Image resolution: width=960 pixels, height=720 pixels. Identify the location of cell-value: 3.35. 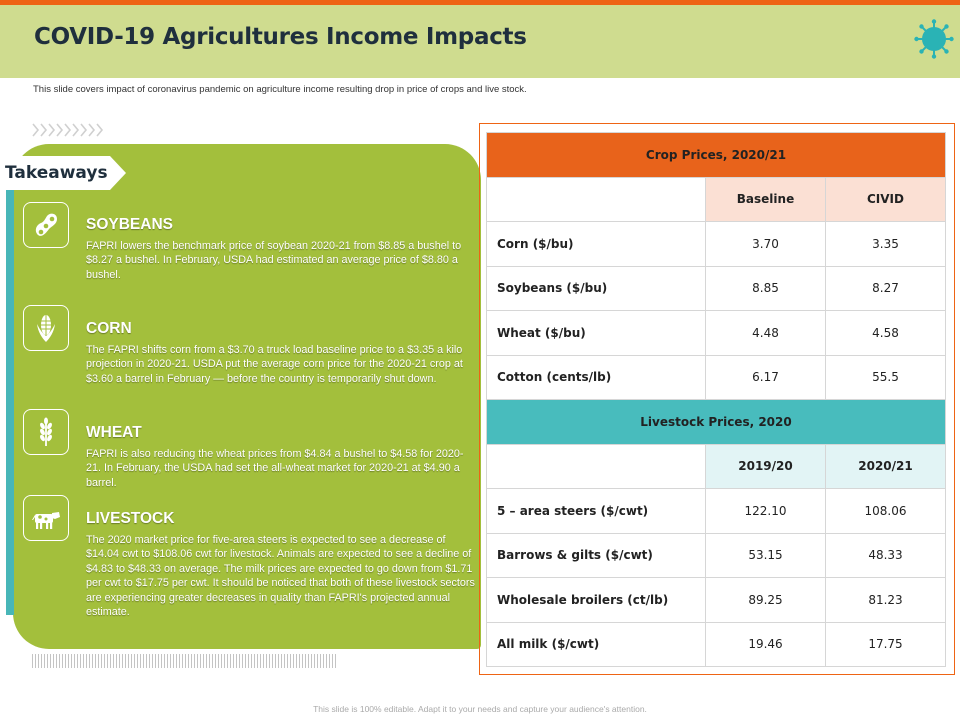
(885, 244).